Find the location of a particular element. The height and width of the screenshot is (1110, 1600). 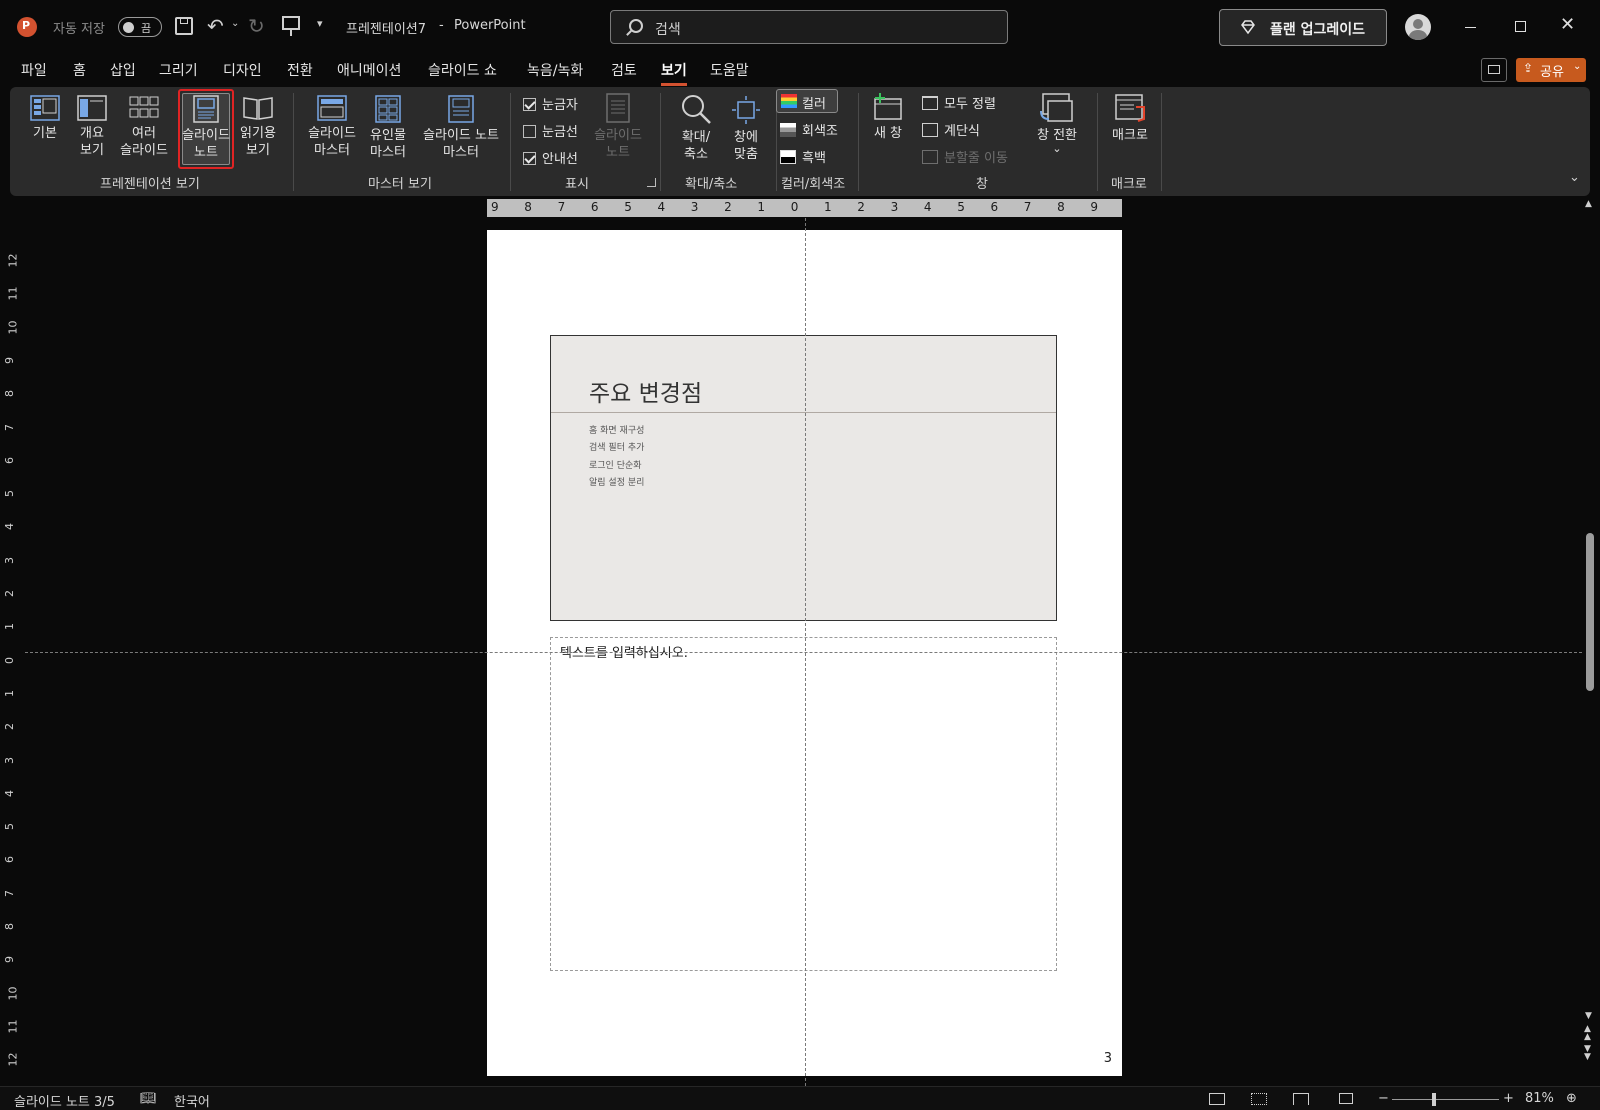

fit-slide-icon: ⊕ is located at coordinates (1571, 1098).